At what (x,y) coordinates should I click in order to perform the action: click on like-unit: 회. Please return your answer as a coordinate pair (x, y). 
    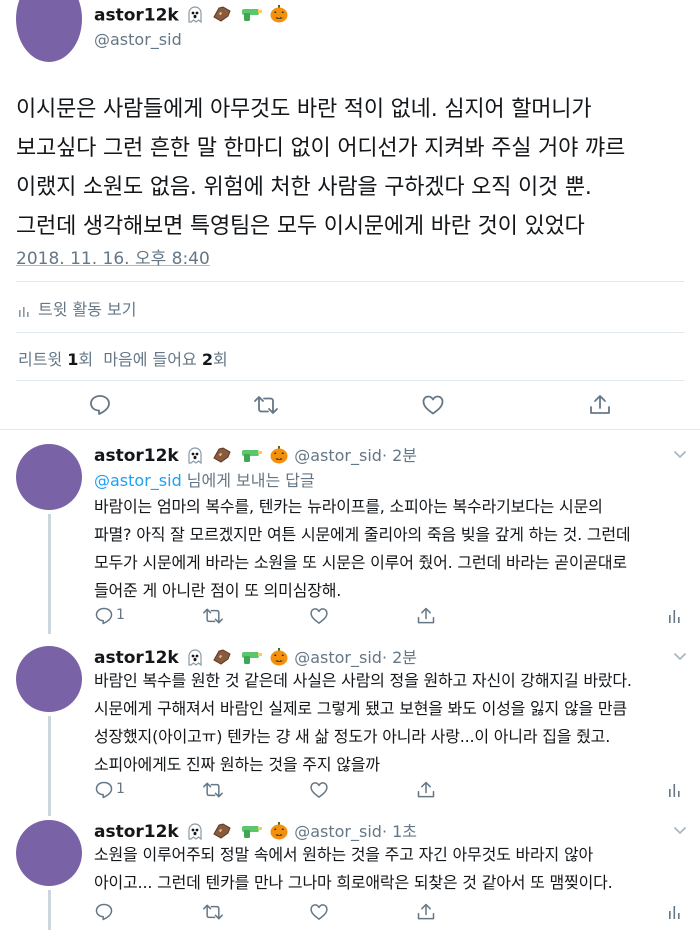
    Looking at the image, I should click on (220, 359).